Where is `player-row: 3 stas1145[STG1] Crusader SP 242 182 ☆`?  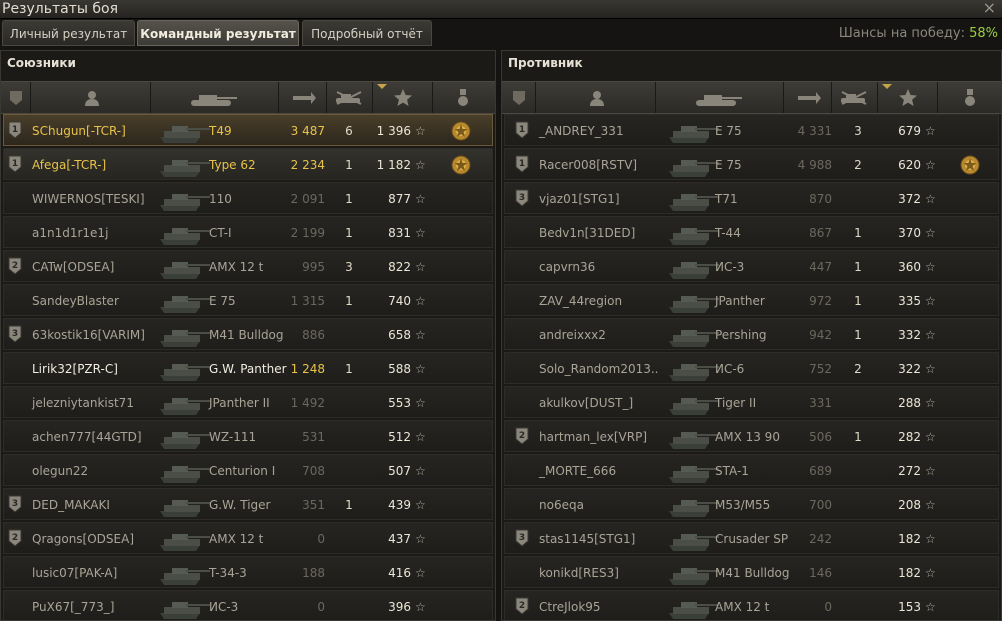 player-row: 3 stas1145[STG1] Crusader SP 242 182 ☆ is located at coordinates (751, 538).